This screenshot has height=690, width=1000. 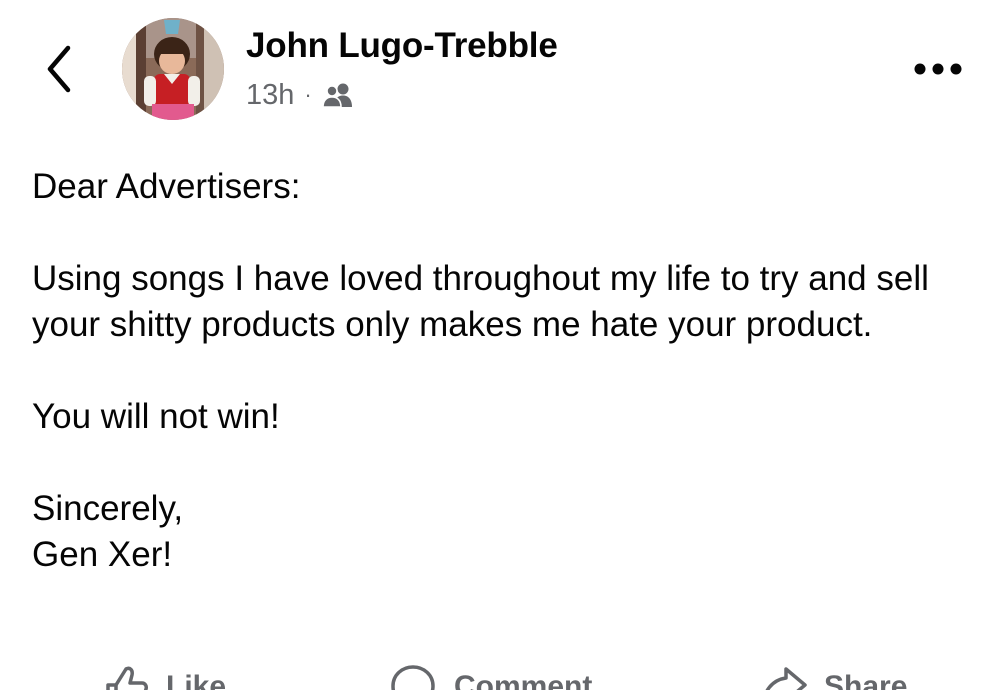 I want to click on author-name: John Lugo-Trebble, so click(x=402, y=46).